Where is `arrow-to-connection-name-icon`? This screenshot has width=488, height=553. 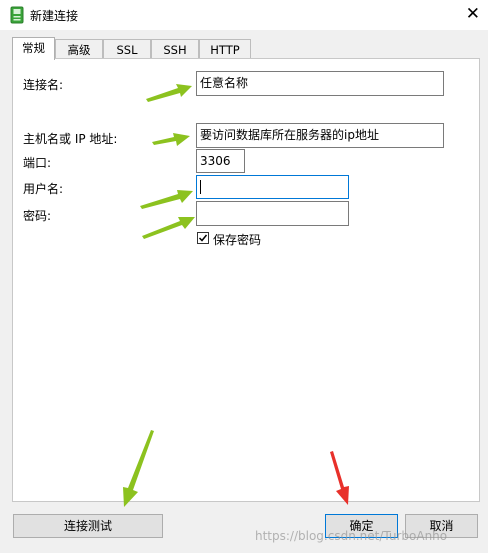
arrow-to-connection-name-icon is located at coordinates (169, 93).